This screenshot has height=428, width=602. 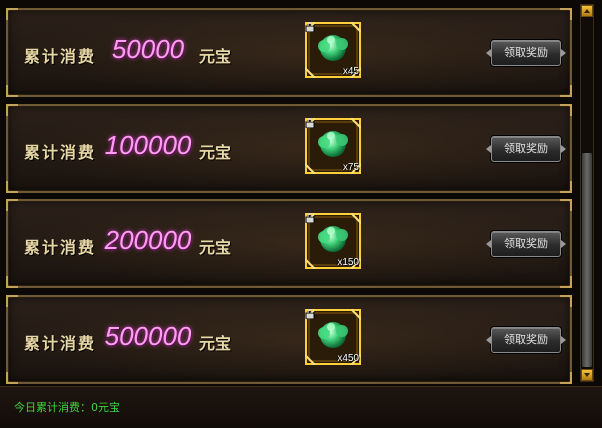 What do you see at coordinates (333, 50) in the screenshot?
I see `reward-item-slot: x45` at bounding box center [333, 50].